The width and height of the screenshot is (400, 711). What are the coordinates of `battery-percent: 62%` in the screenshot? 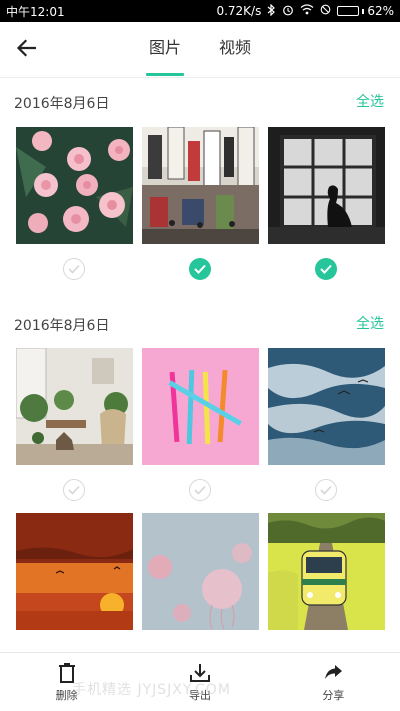 It's located at (380, 11).